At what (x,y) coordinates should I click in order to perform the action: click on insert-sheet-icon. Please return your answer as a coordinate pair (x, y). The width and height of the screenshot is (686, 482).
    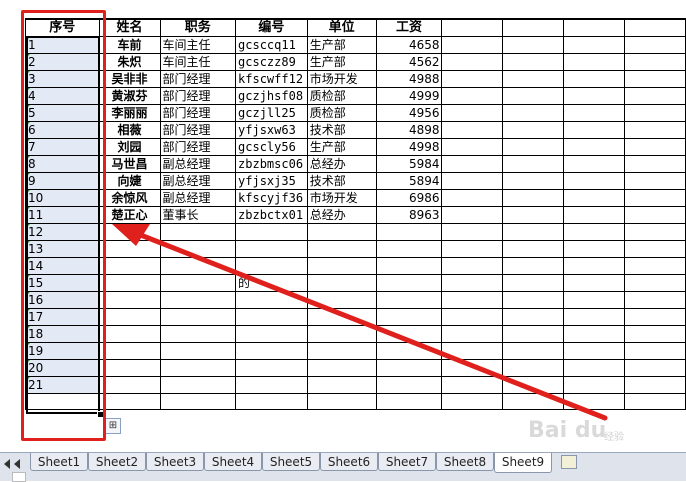
    Looking at the image, I should click on (569, 462).